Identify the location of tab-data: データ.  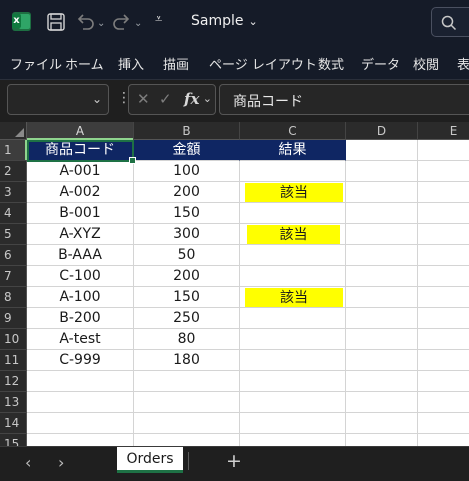
(380, 63).